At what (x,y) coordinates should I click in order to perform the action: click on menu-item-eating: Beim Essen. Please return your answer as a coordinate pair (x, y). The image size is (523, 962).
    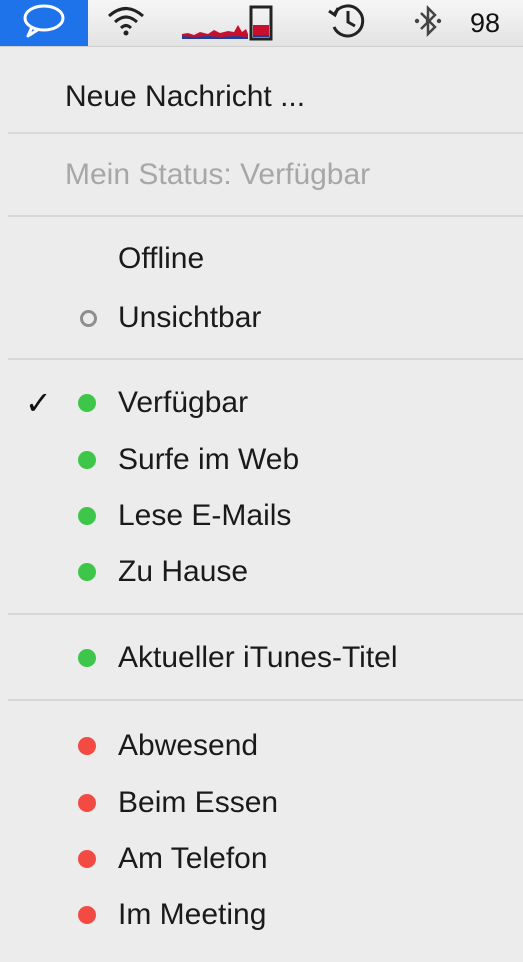
    Looking at the image, I should click on (265, 803).